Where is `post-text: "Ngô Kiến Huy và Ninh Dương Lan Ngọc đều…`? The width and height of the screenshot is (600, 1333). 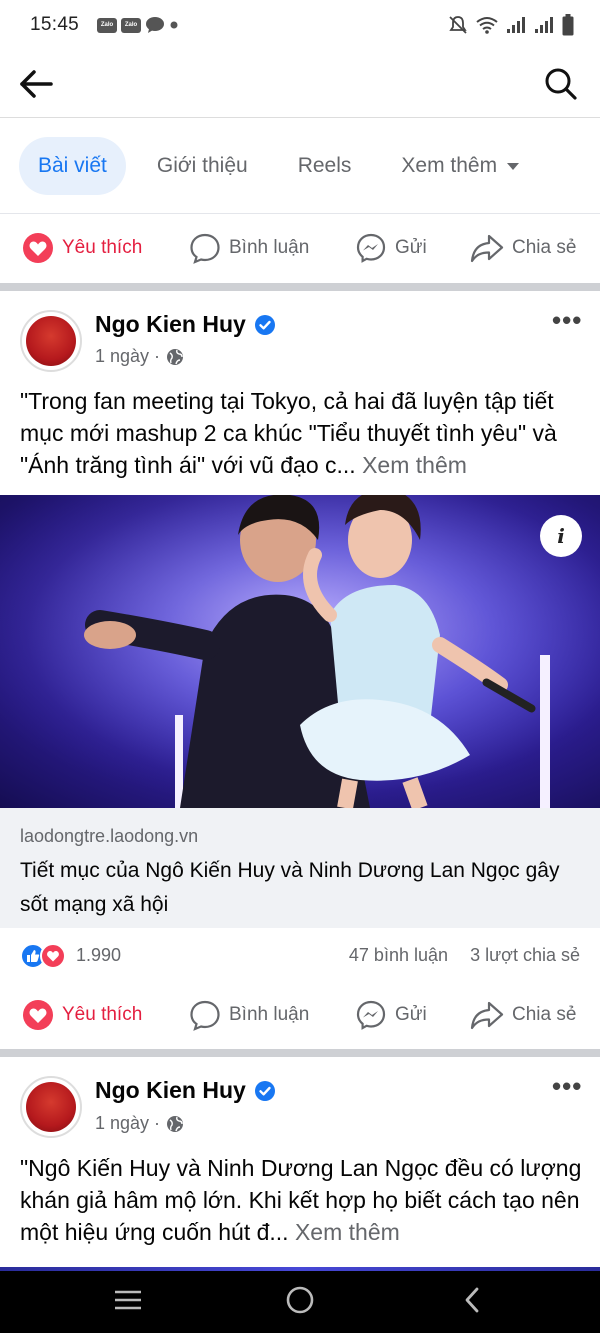
post-text: "Ngô Kiến Huy và Ninh Dương Lan Ngọc đều… is located at coordinates (302, 1200).